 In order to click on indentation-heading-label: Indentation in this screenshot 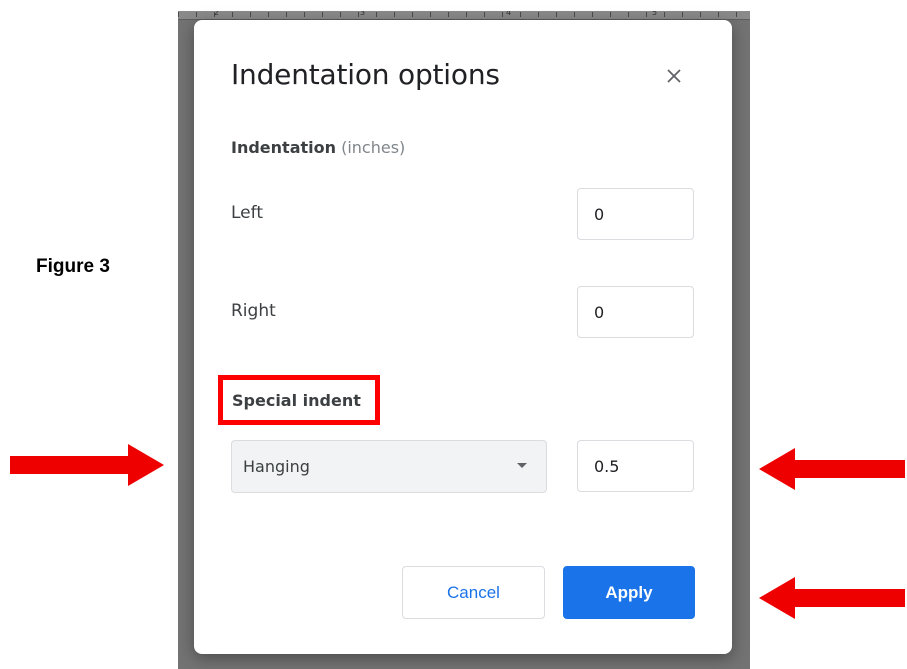, I will do `click(283, 147)`.